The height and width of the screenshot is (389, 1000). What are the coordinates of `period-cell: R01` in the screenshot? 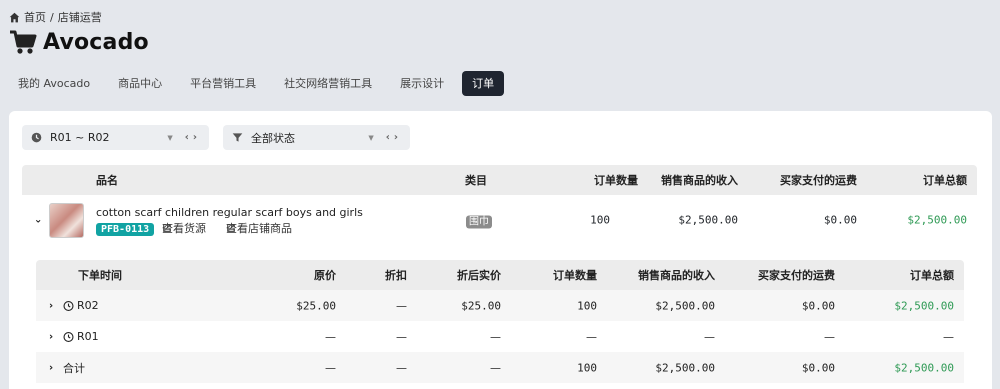 It's located at (81, 336).